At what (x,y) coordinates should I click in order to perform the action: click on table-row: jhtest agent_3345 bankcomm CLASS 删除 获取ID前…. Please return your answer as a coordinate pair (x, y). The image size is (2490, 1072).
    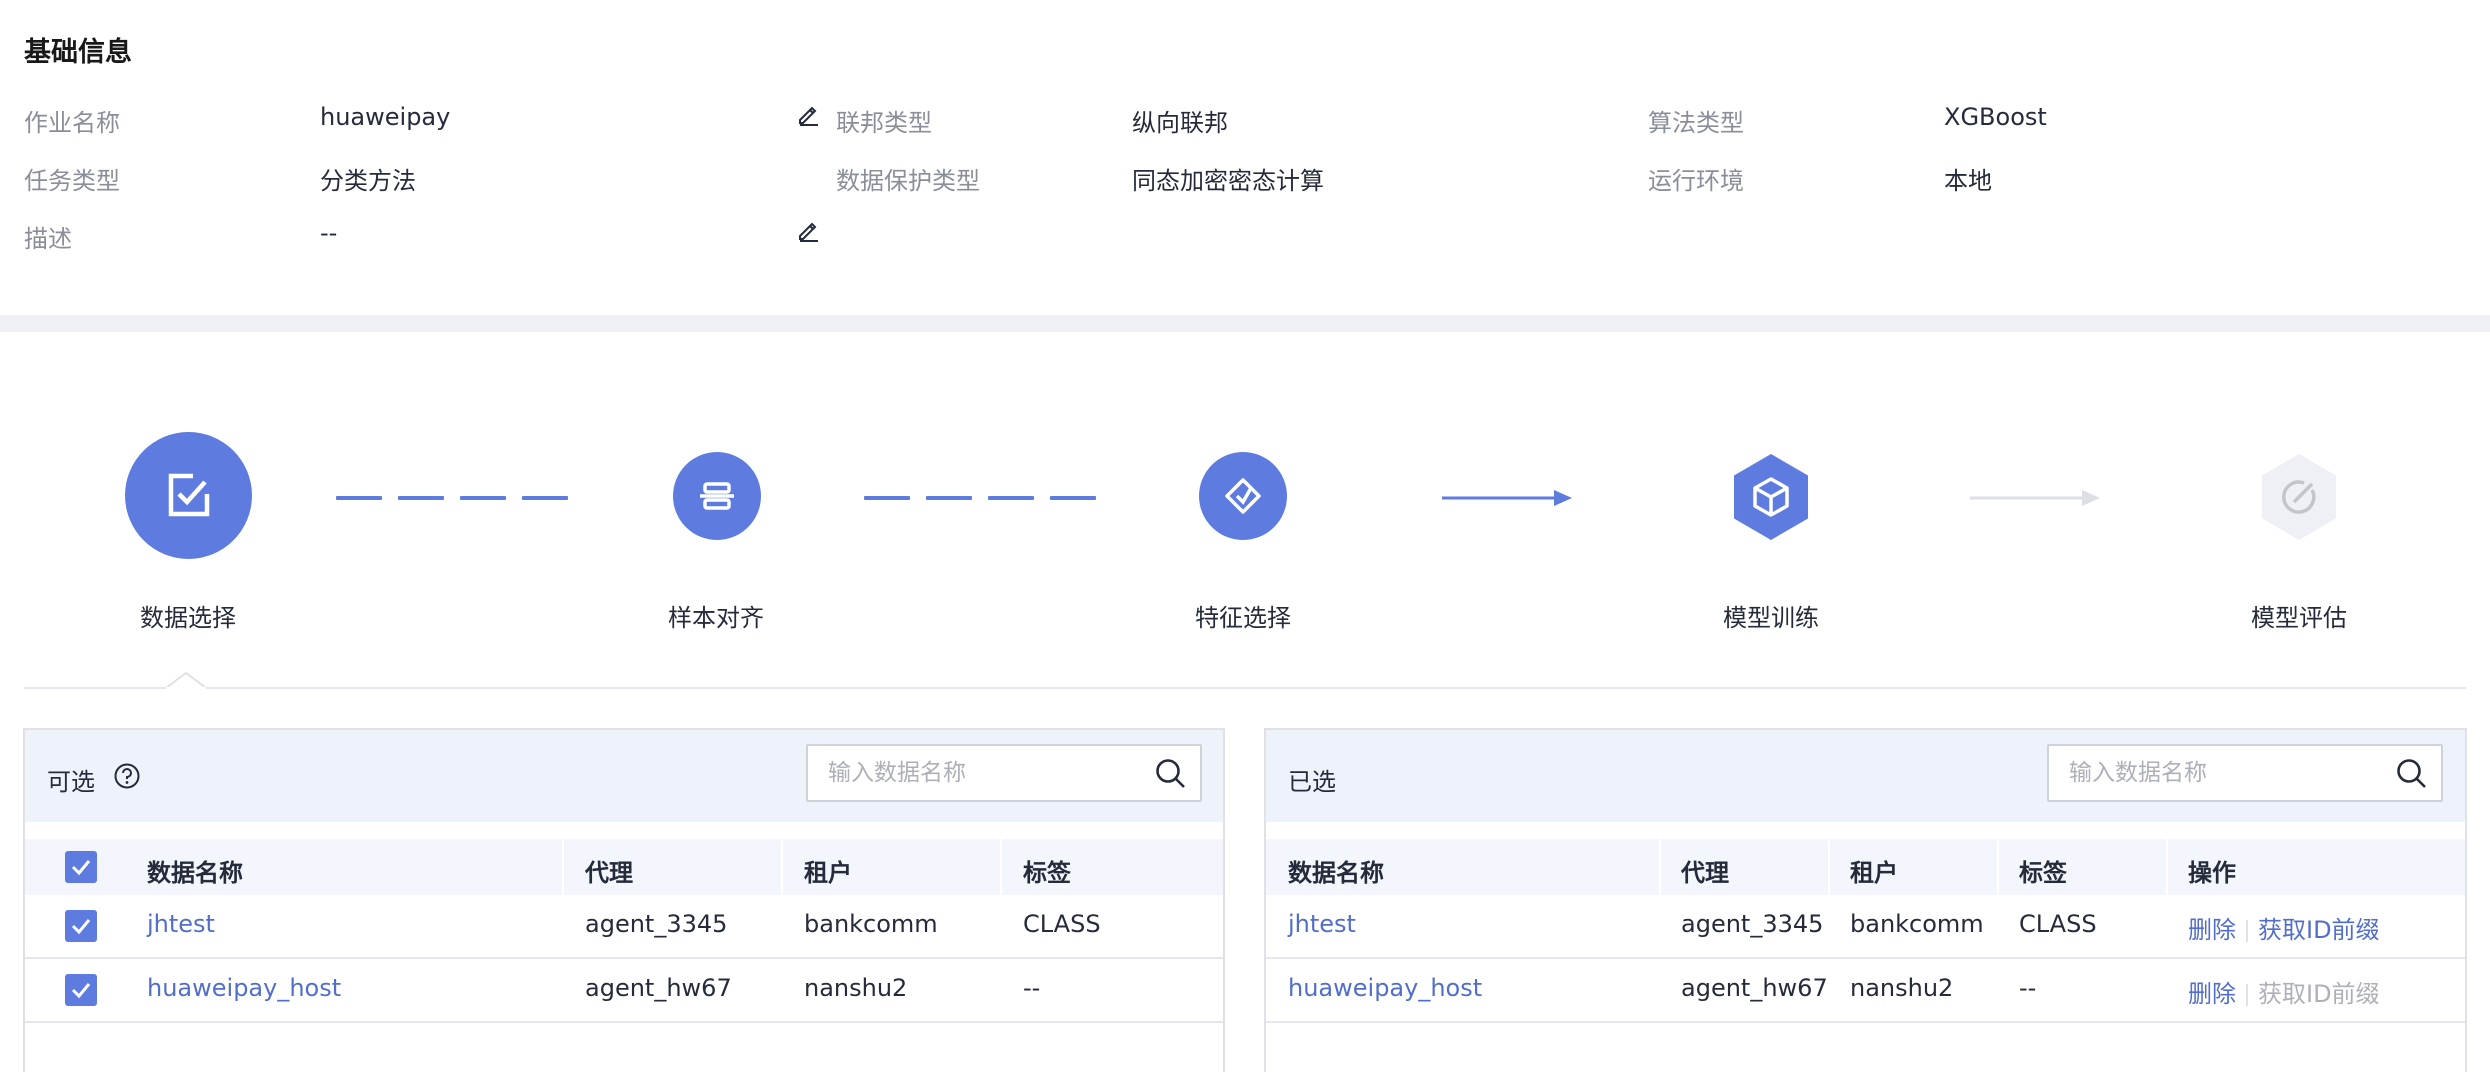
    Looking at the image, I should click on (1865, 927).